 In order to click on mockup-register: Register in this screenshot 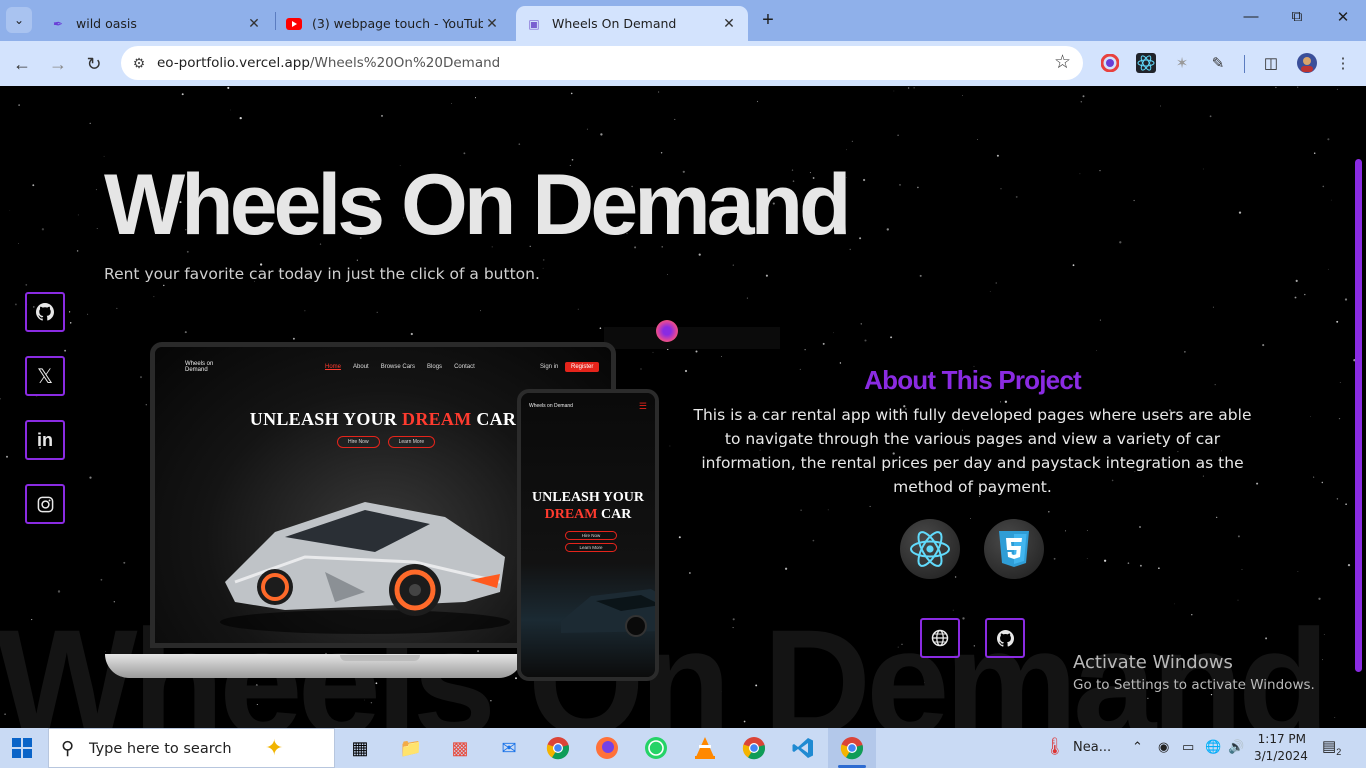, I will do `click(582, 367)`.